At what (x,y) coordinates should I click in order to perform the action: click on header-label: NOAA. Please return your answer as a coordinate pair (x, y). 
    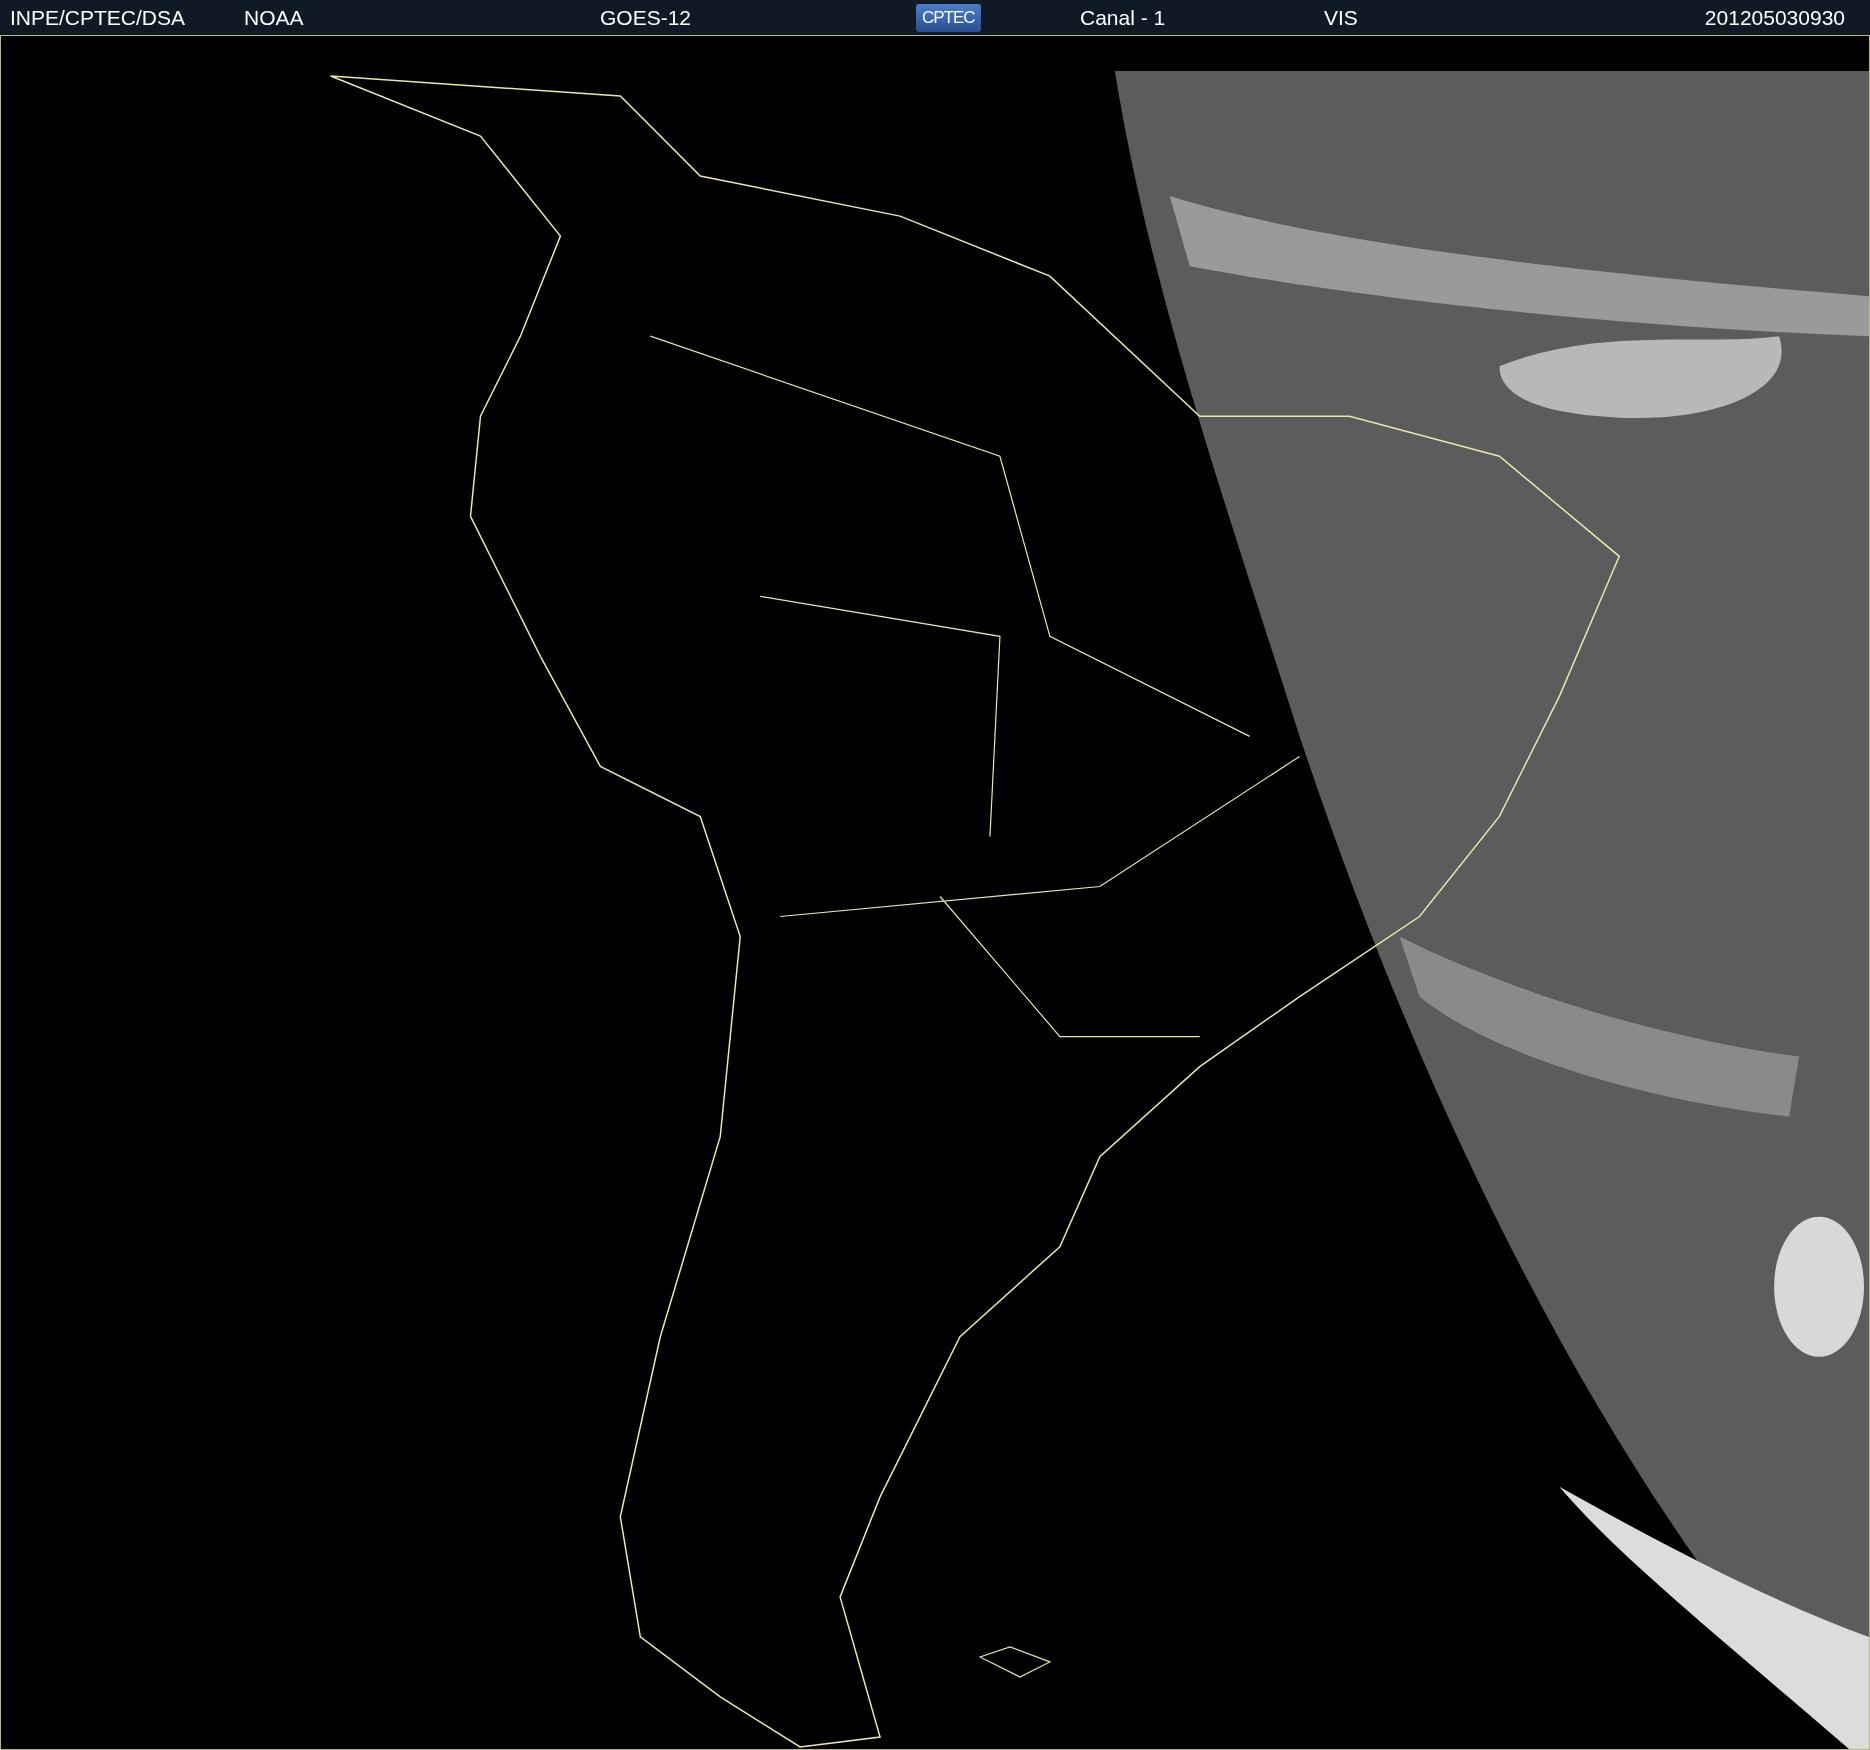
    Looking at the image, I should click on (274, 17).